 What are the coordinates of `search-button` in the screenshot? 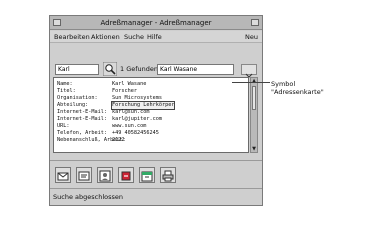 It's located at (110, 69).